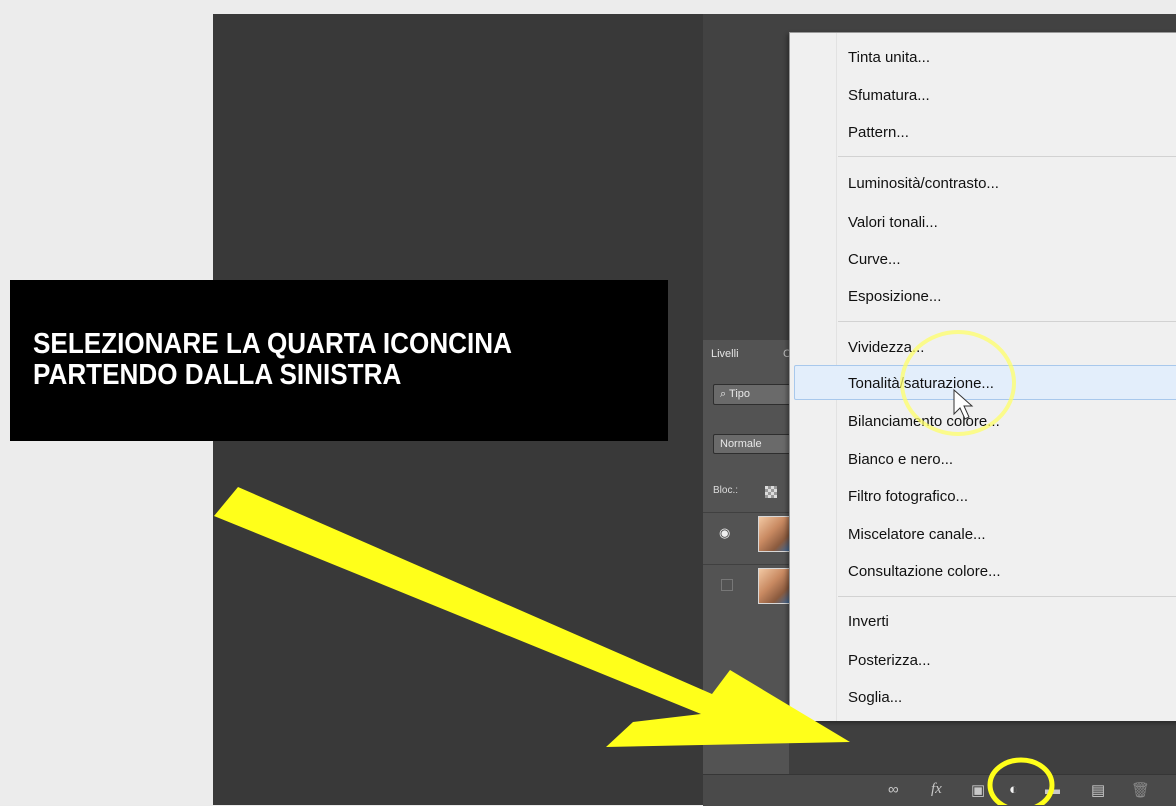 The width and height of the screenshot is (1176, 806). What do you see at coordinates (963, 404) in the screenshot?
I see `mouse-cursor-icon` at bounding box center [963, 404].